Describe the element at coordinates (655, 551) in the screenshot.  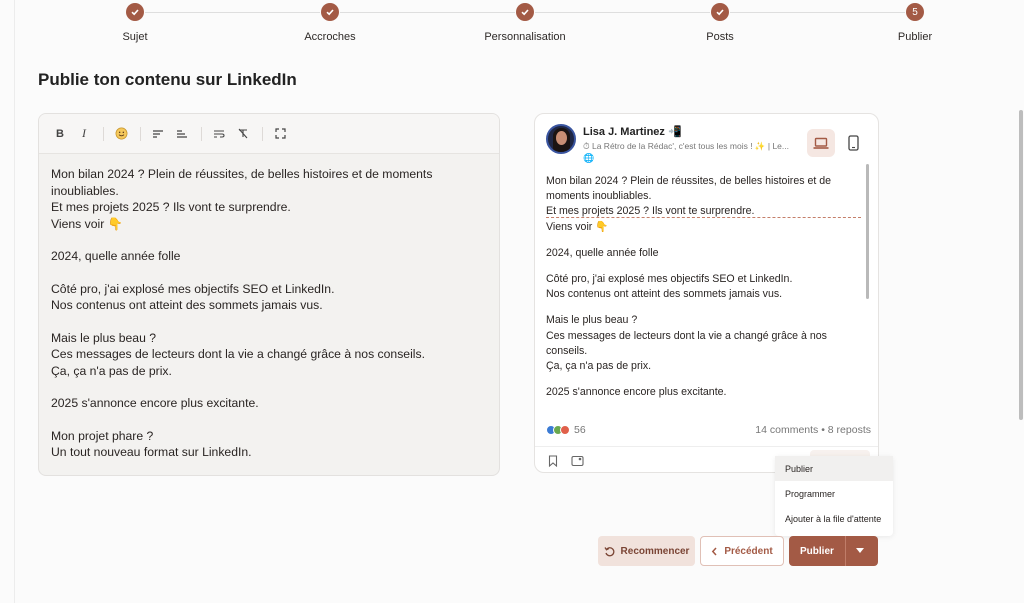
I see `restart-label: Recommencer` at that location.